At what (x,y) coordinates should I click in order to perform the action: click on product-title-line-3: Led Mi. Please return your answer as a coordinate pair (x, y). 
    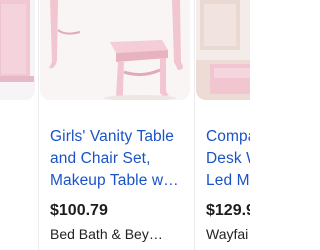
    Looking at the image, I should click on (228, 180).